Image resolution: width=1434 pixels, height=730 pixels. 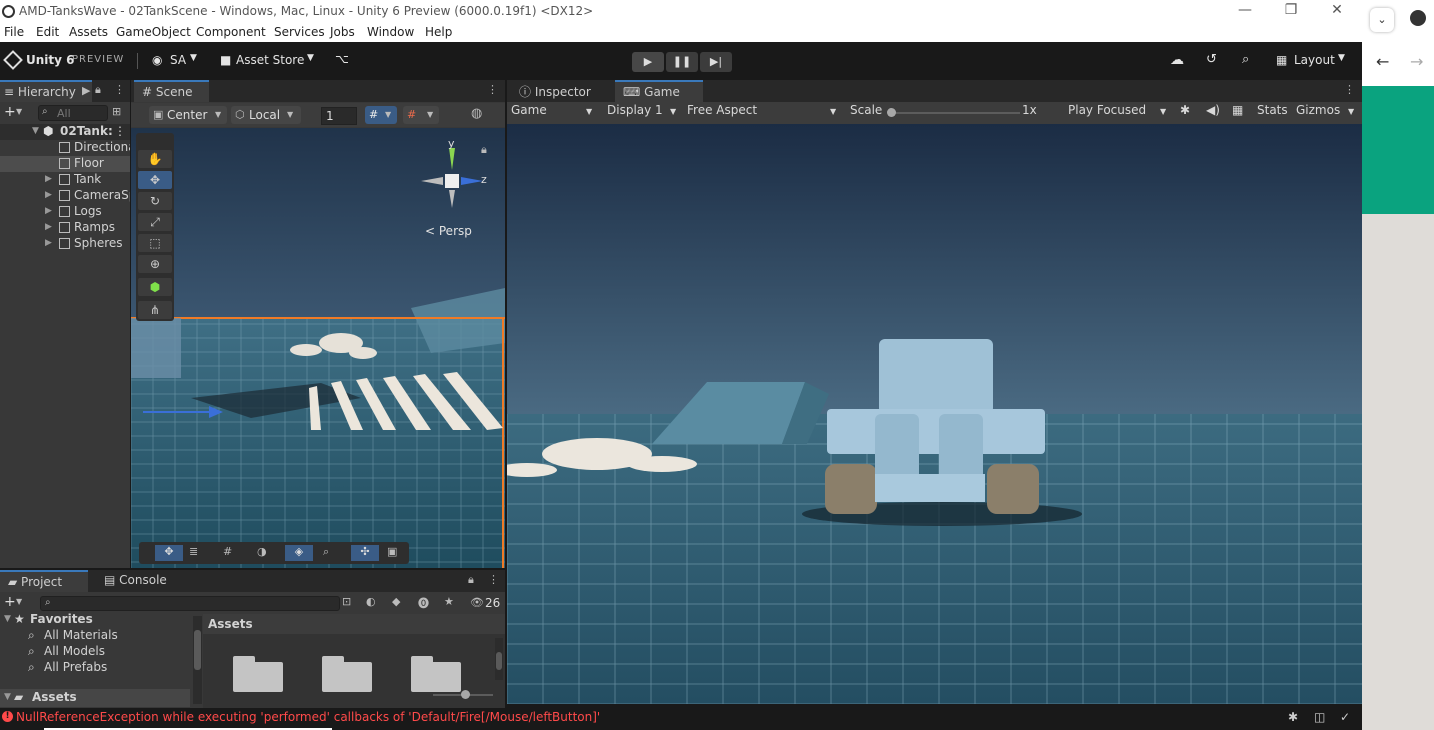 What do you see at coordinates (46, 91) in the screenshot?
I see `tab-hierarchy: ≡ Hierarchy` at bounding box center [46, 91].